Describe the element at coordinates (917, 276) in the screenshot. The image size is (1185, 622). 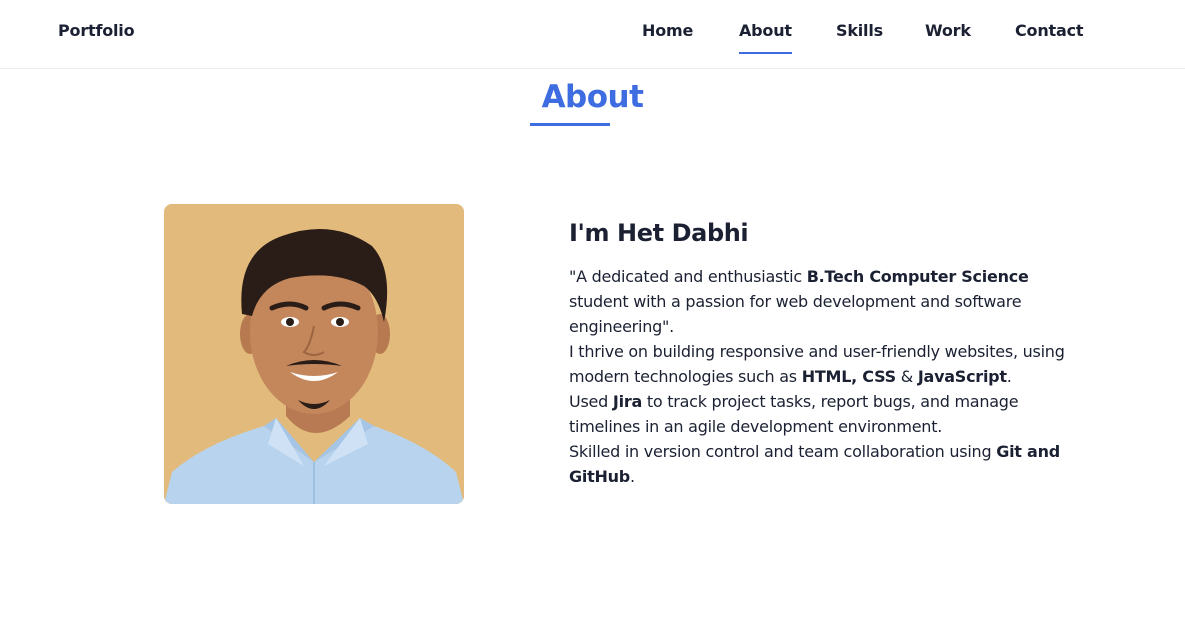
I see `bold-degree: B.Tech Computer Science` at that location.